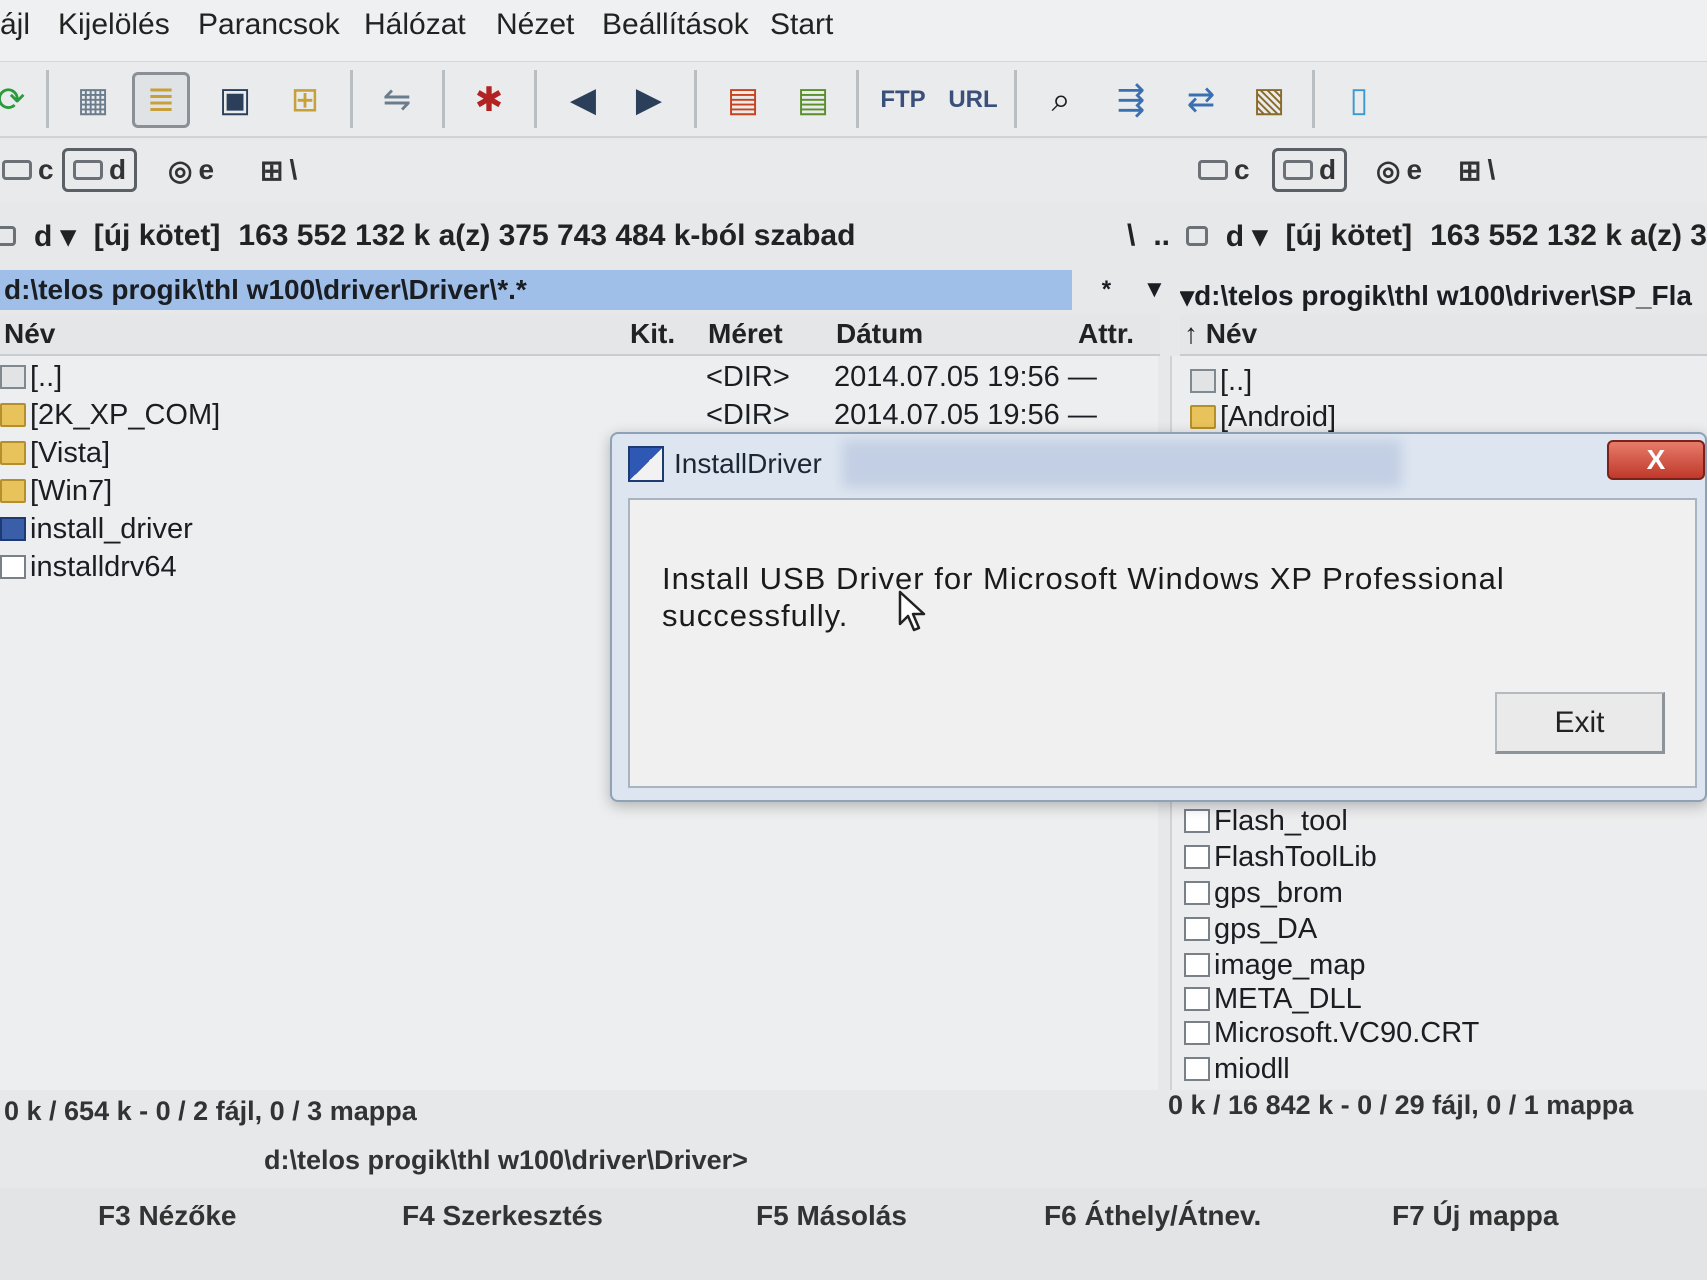 The width and height of the screenshot is (1707, 1280). What do you see at coordinates (1266, 821) in the screenshot?
I see `file-row: Flash_tool` at bounding box center [1266, 821].